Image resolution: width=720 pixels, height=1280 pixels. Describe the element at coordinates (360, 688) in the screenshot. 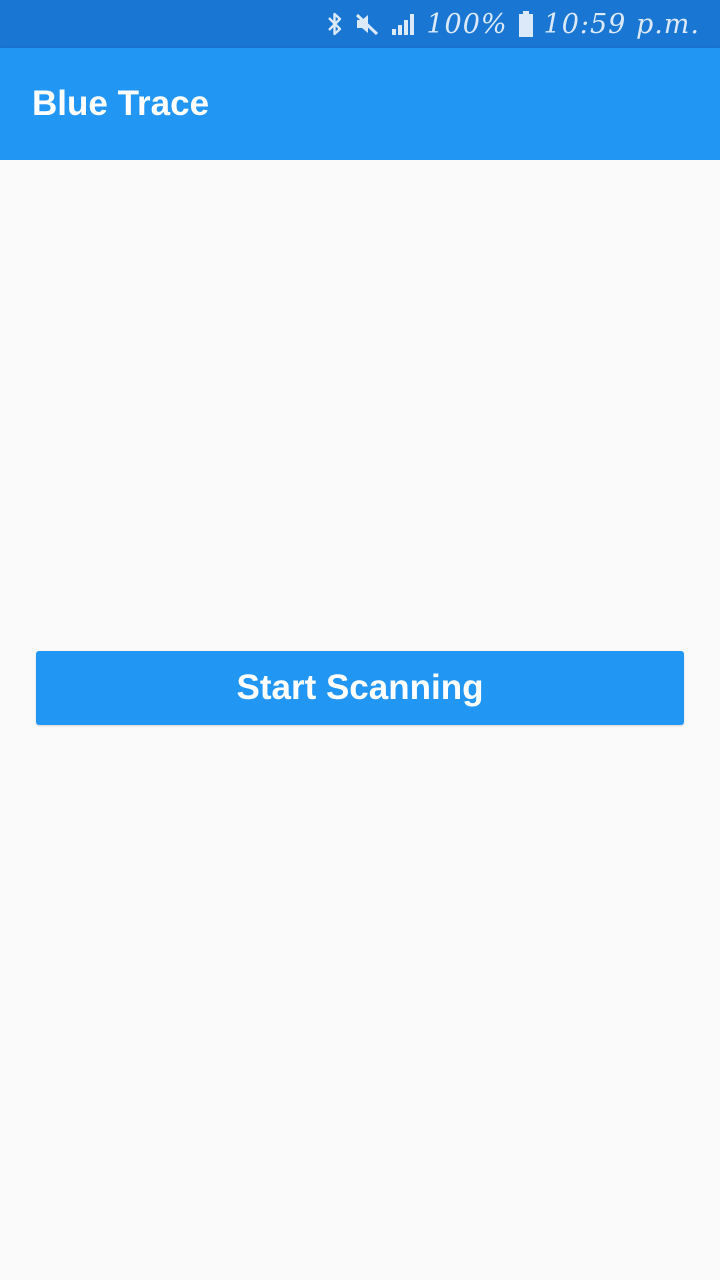

I see `start-scanning-button: Start Scanning` at that location.